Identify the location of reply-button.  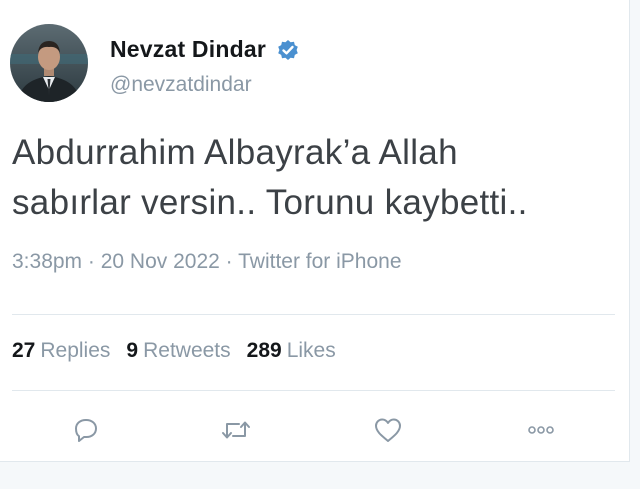
(86, 430).